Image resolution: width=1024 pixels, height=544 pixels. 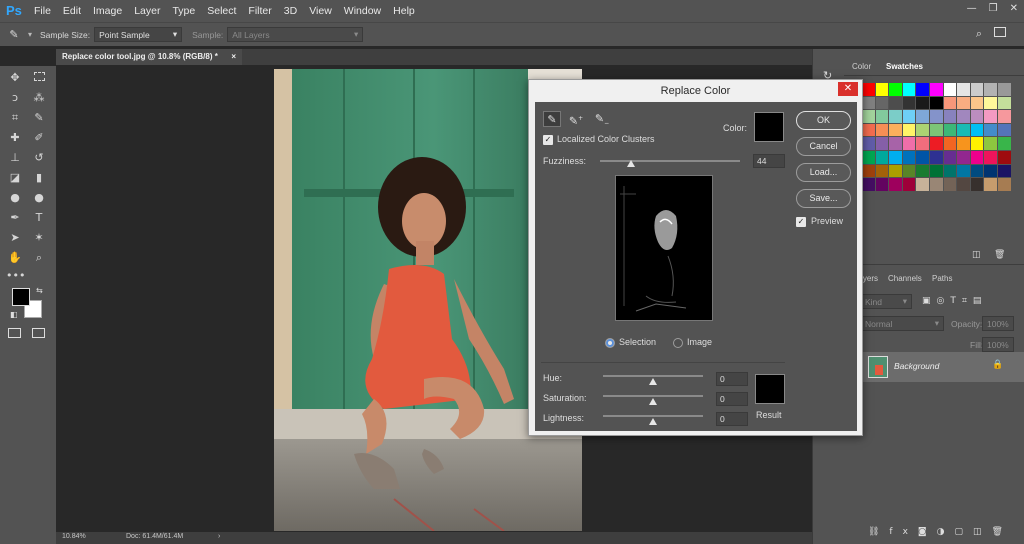 What do you see at coordinates (15, 218) in the screenshot?
I see `pen-tool-icon: ✒` at bounding box center [15, 218].